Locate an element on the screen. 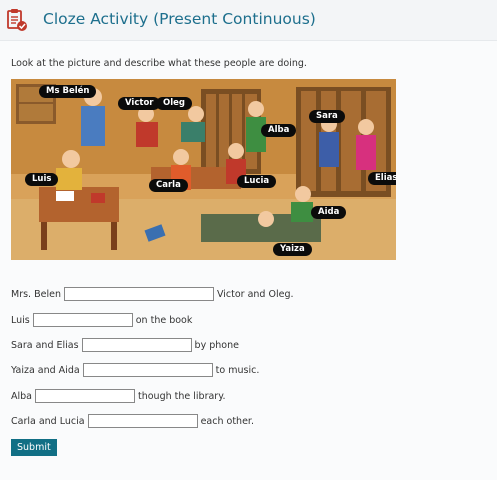  sentence-row-3: Sara and Elias by phone is located at coordinates (125, 345).